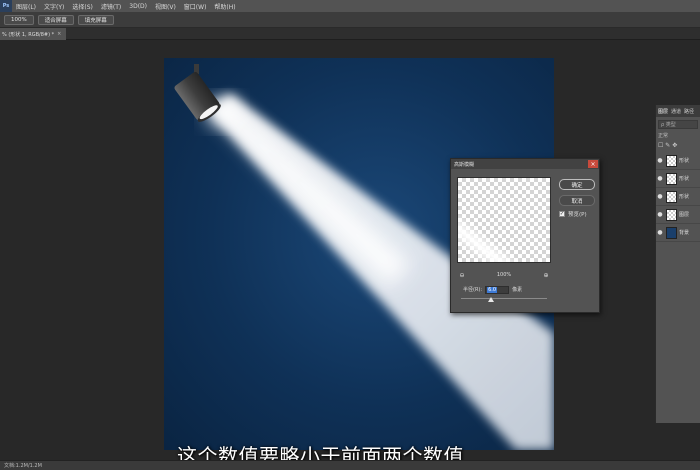 This screenshot has height=470, width=700. I want to click on tab-close-icon: ×, so click(59, 34).